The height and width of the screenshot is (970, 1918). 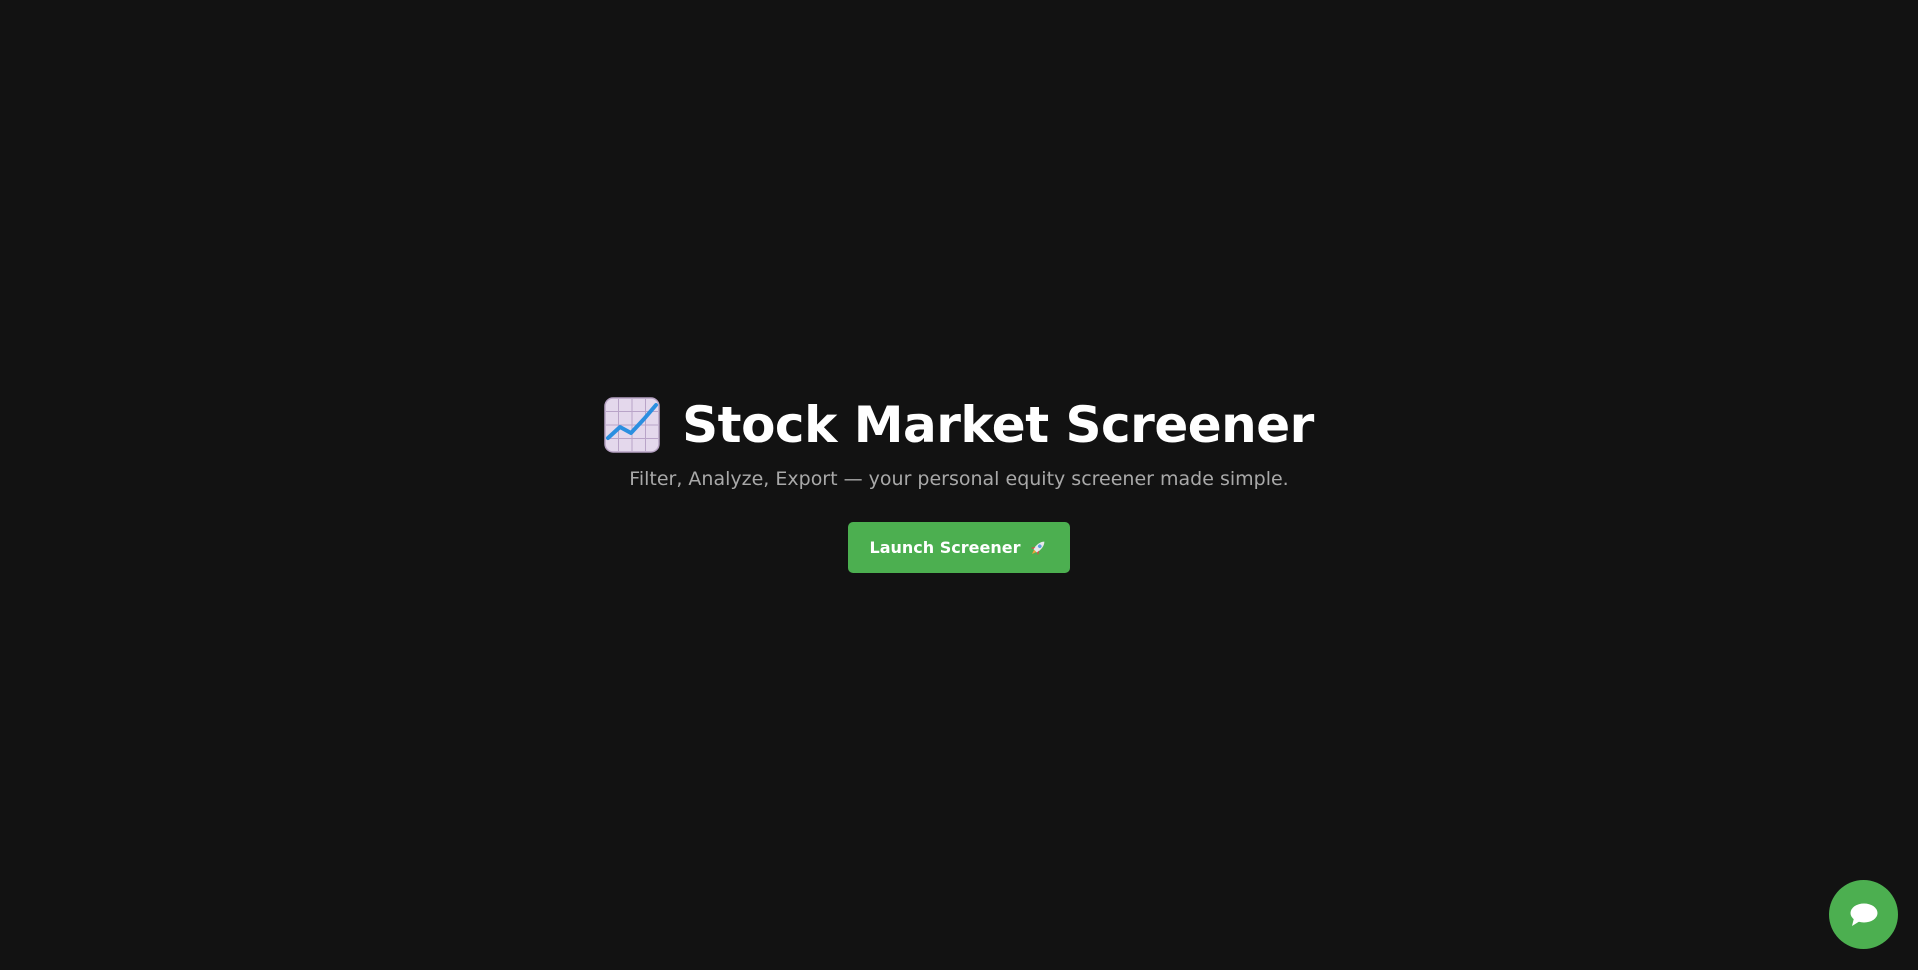 I want to click on chat-widget-button, so click(x=1863, y=914).